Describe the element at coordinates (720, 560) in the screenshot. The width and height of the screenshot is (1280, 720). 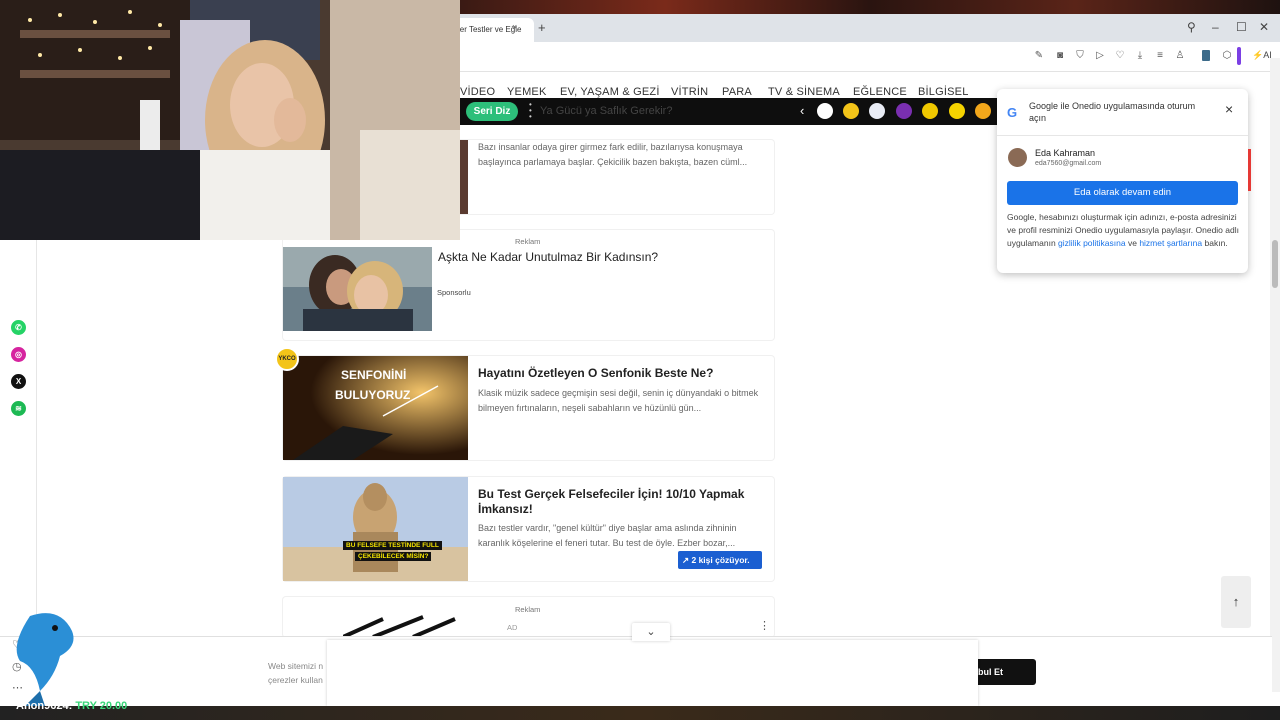
I see `solving-badge: ↗ 2 kişi çözüyor.` at that location.